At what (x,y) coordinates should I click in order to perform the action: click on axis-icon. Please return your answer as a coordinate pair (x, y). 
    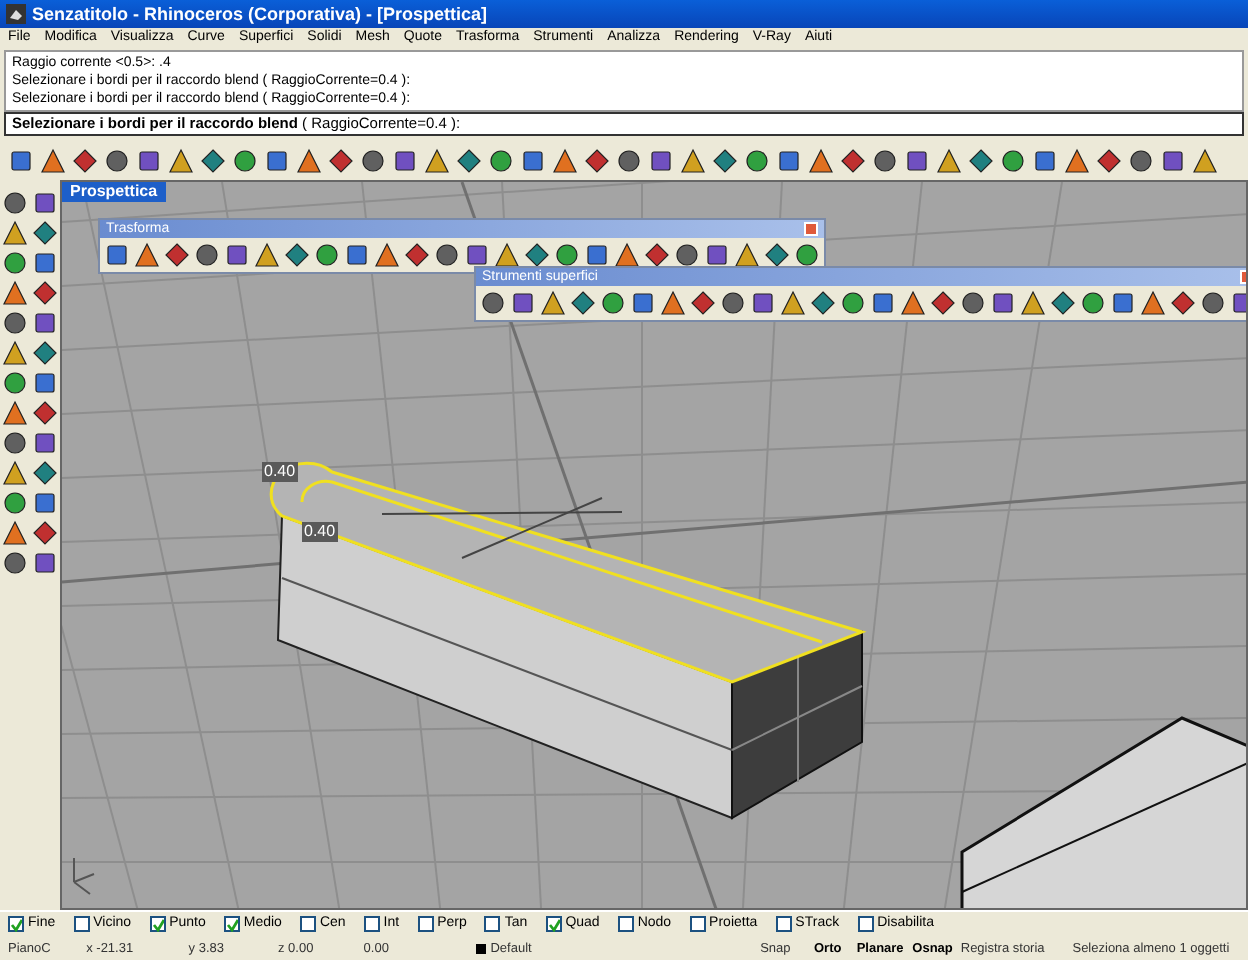
    Looking at the image, I should click on (84, 876).